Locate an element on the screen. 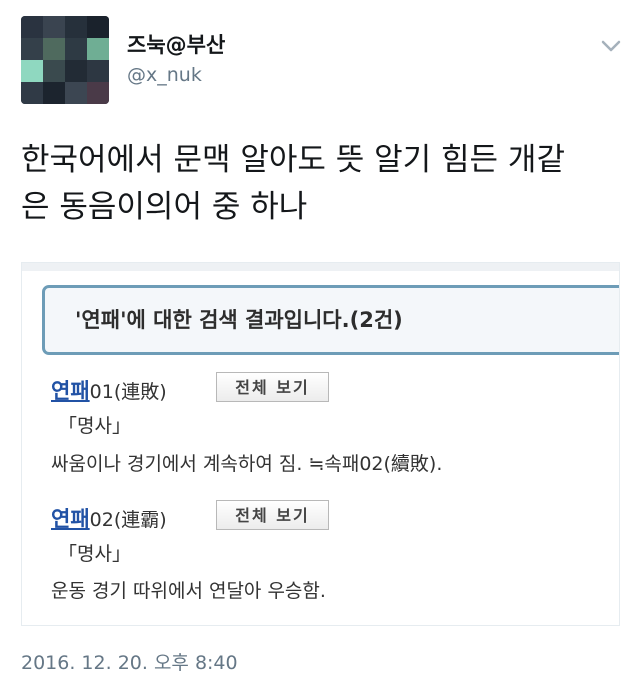 This screenshot has width=640, height=680. definition: 싸움이나 경기에서 계속하여 짐. ≒속패02(續敗). is located at coordinates (247, 464).